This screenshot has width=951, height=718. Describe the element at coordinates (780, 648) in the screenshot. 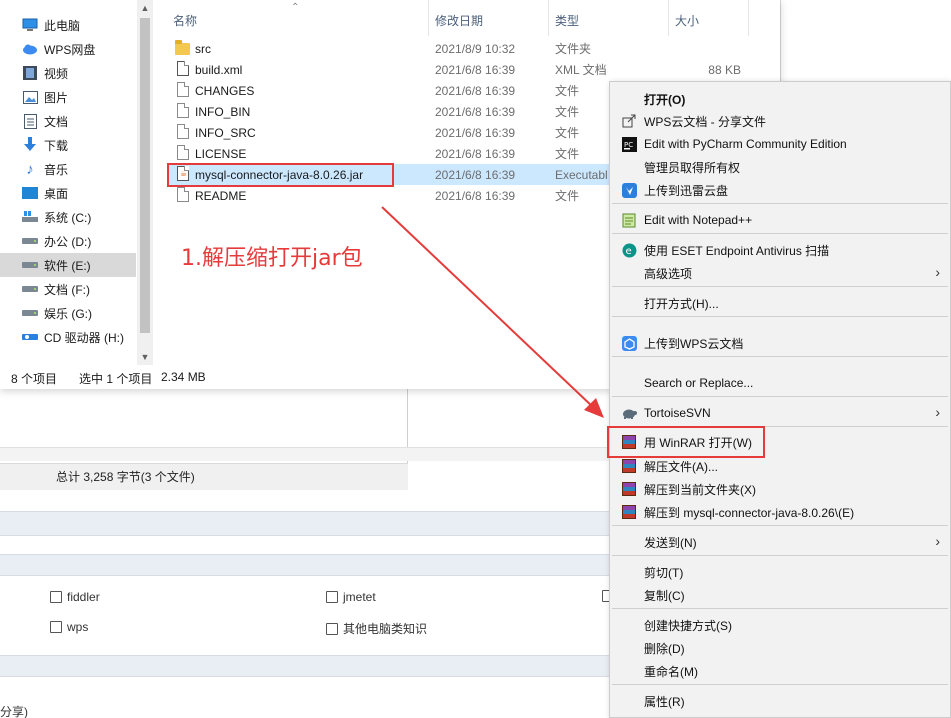

I see `menu-item-delete: 删除(D)` at that location.